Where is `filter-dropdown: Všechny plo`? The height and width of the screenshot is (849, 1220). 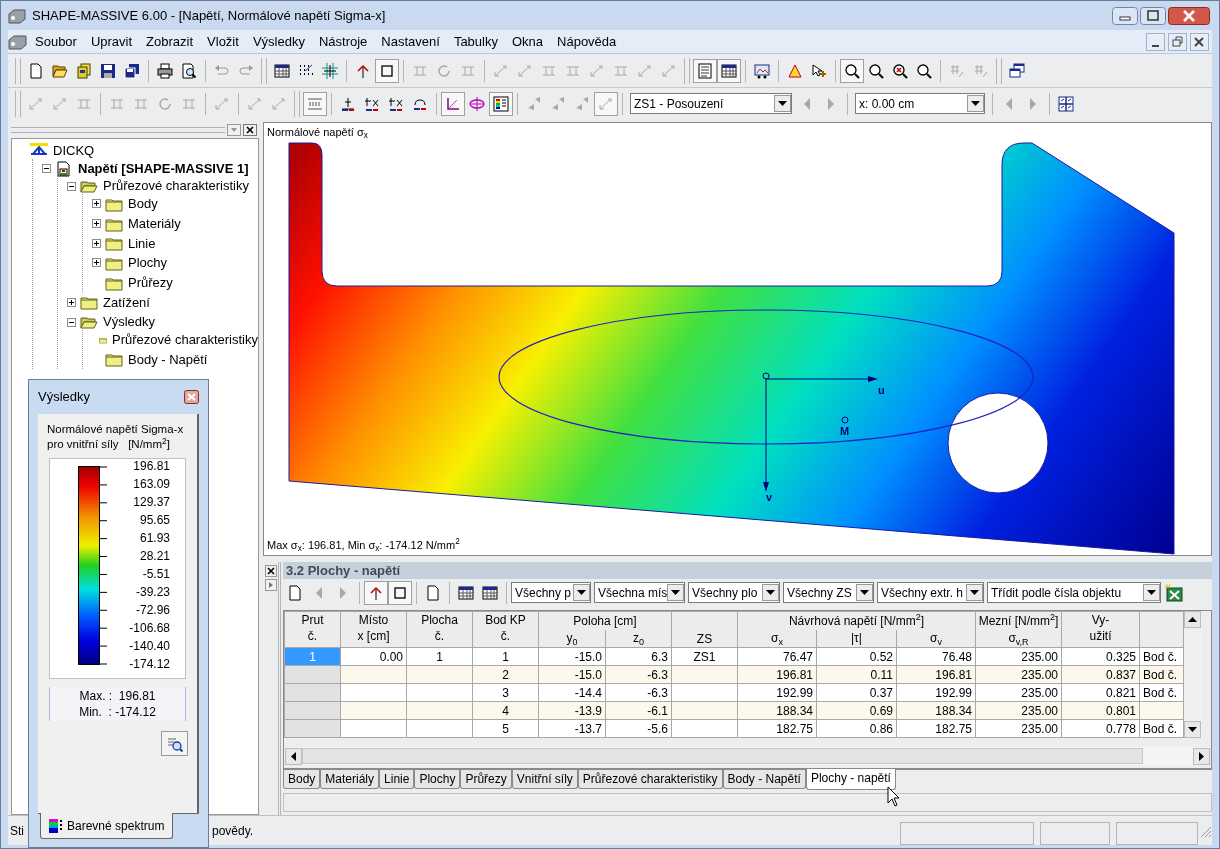 filter-dropdown: Všechny plo is located at coordinates (734, 592).